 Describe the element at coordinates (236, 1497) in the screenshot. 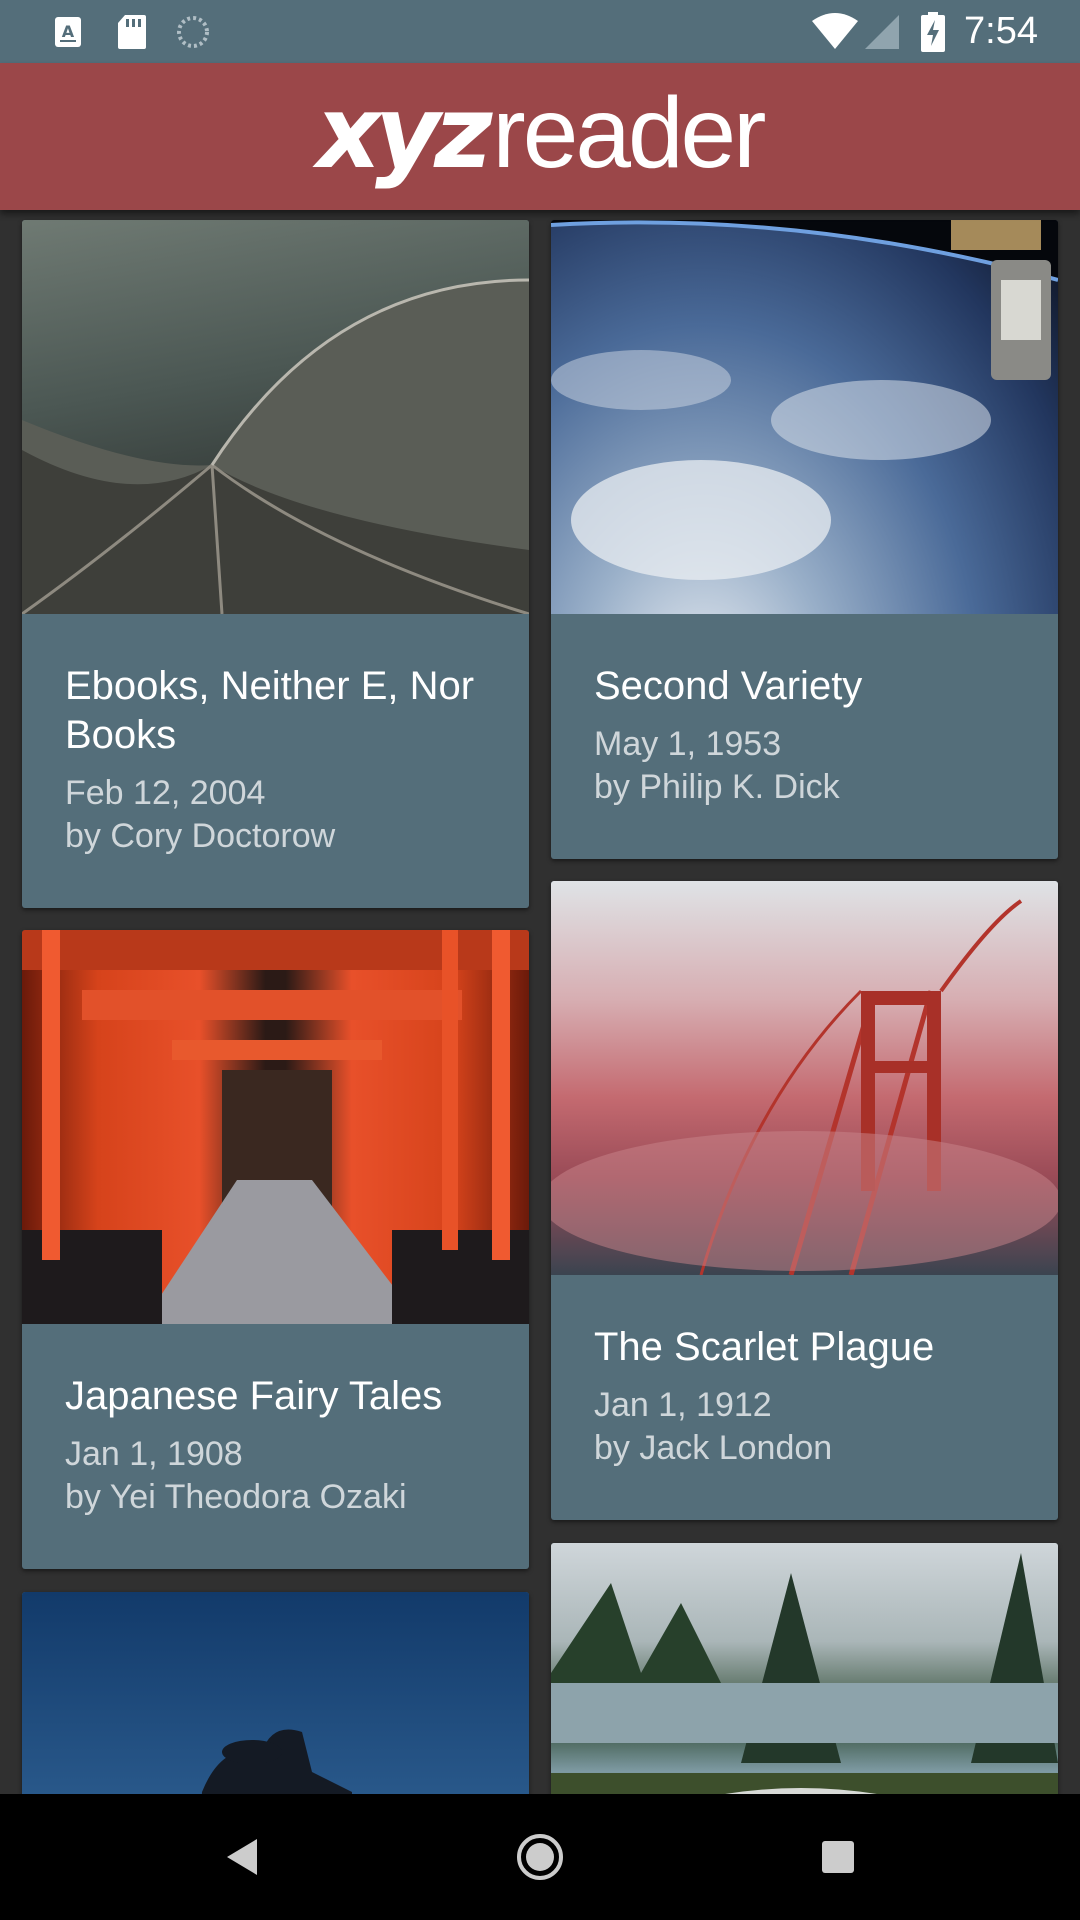

I see `article-author: by Yei Theodora Ozaki` at that location.